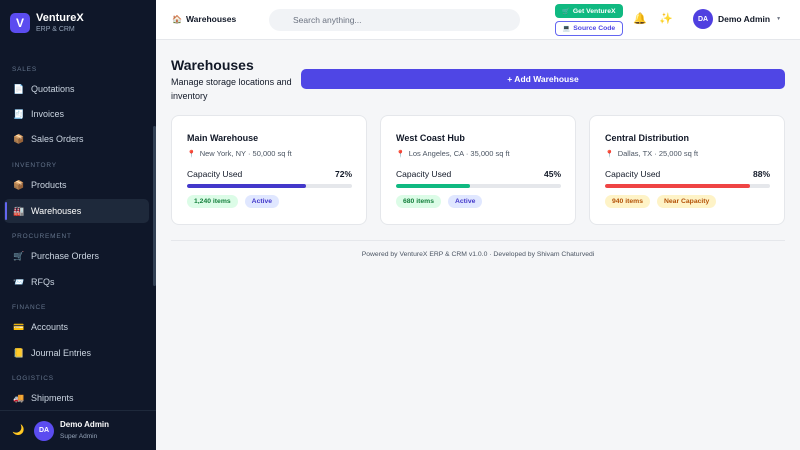 This screenshot has width=800, height=450. What do you see at coordinates (19, 89) in the screenshot?
I see `document-icon: 📄` at bounding box center [19, 89].